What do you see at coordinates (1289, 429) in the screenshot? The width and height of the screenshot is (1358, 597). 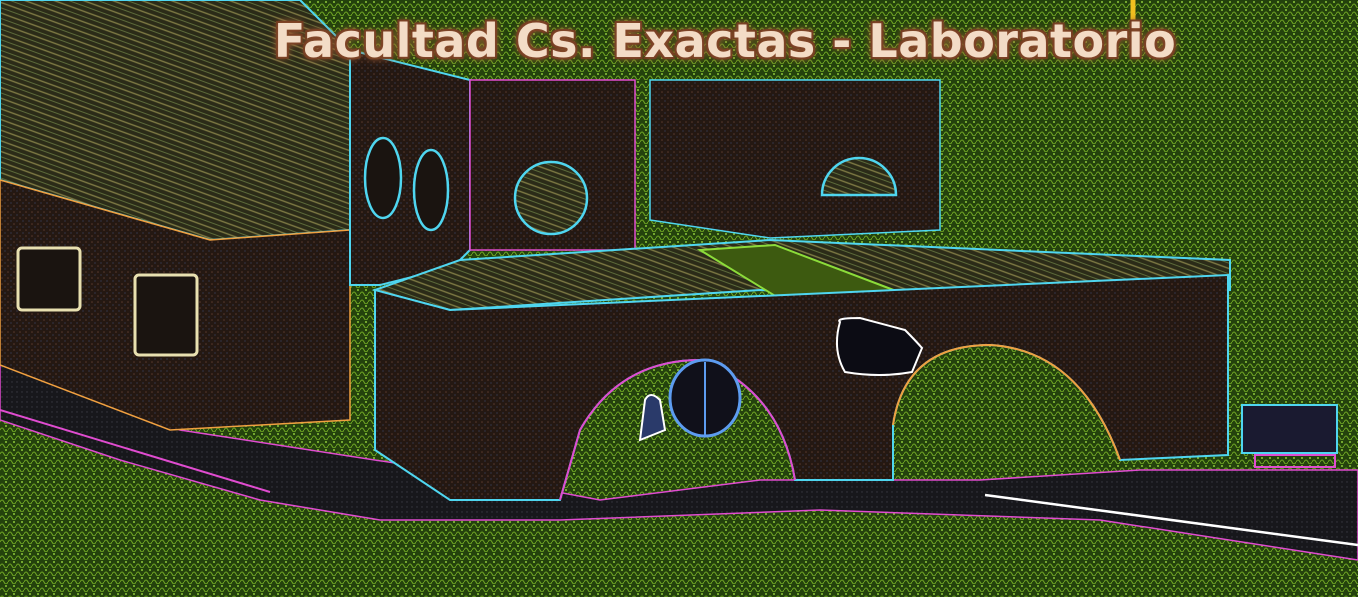 I see `right-structure` at bounding box center [1289, 429].